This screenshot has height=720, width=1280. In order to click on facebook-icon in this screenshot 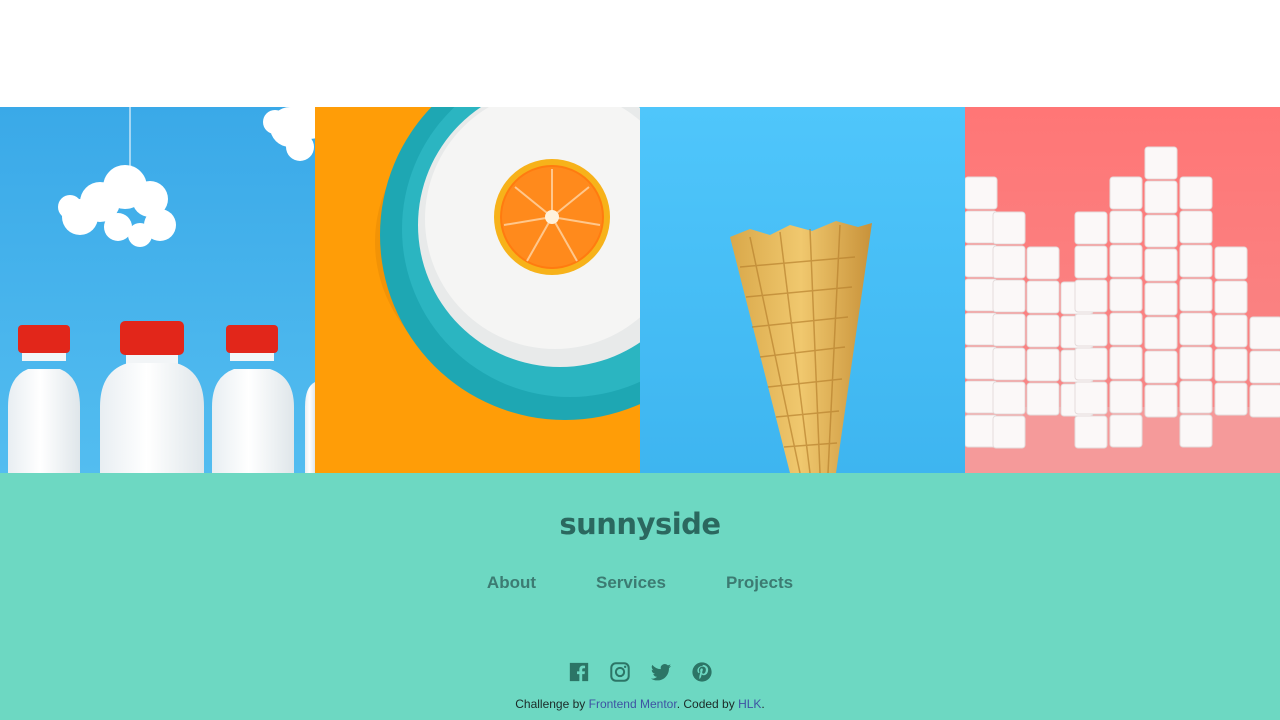, I will do `click(579, 672)`.